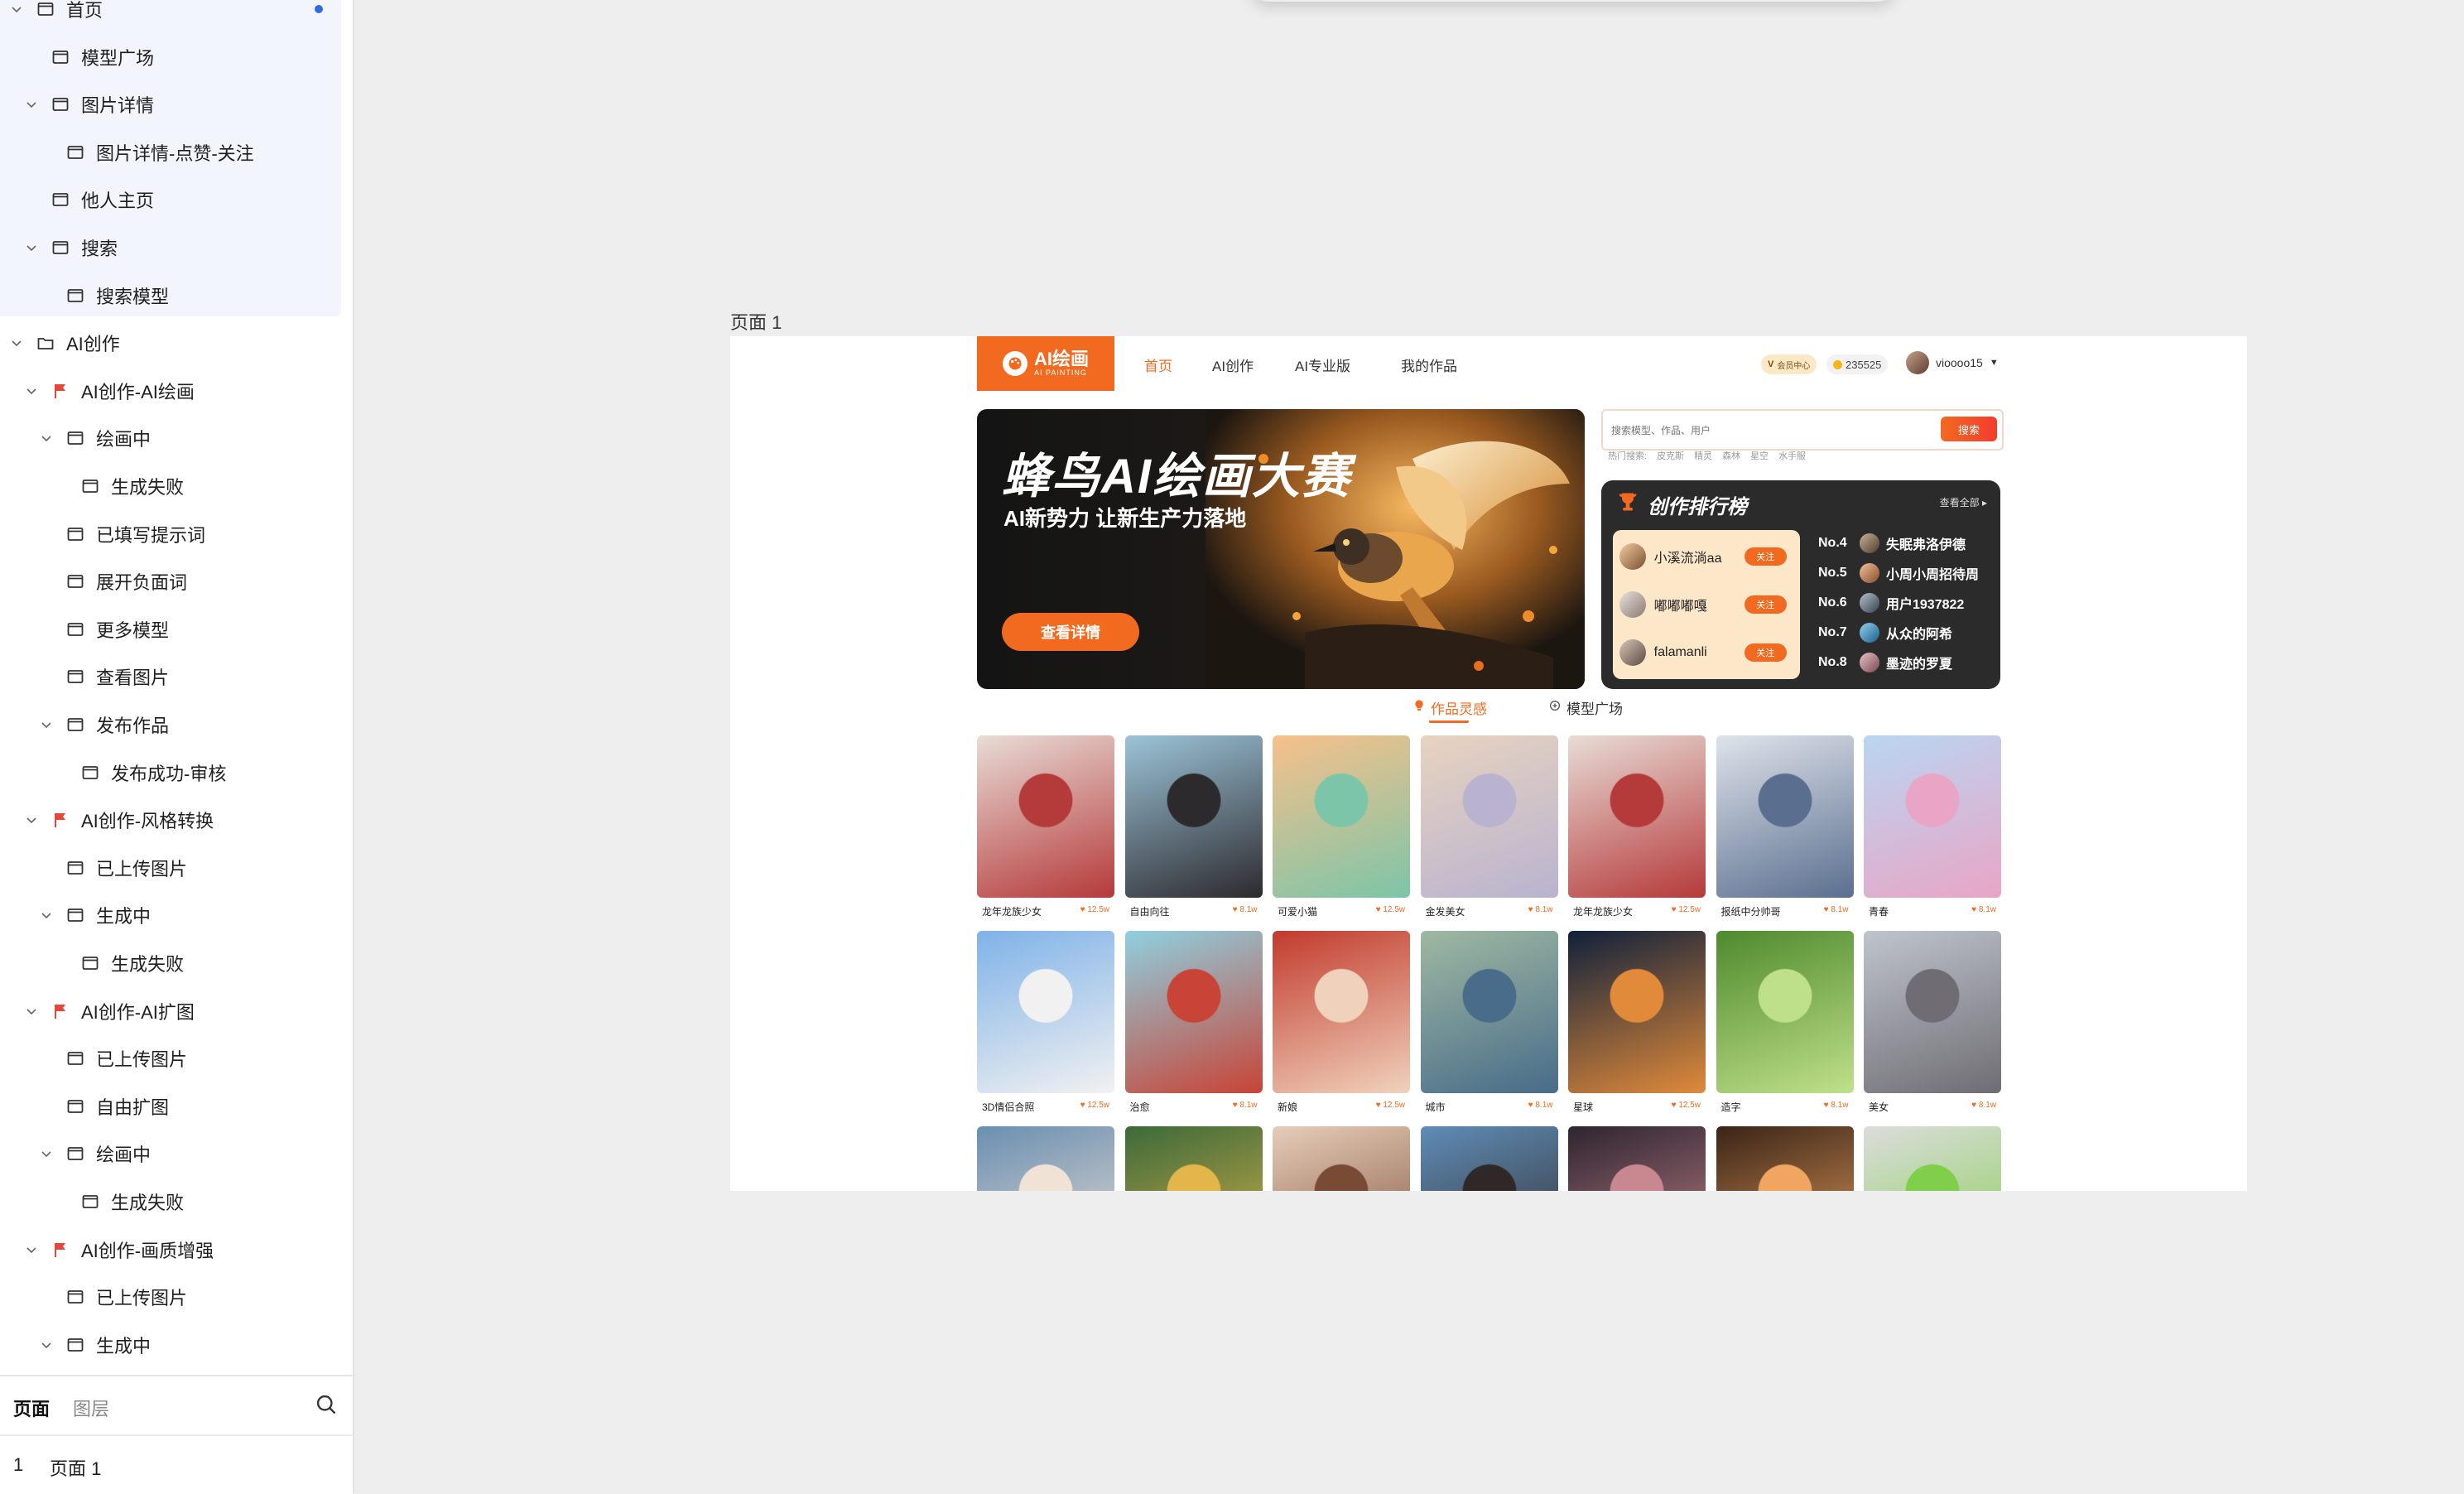 The width and height of the screenshot is (2464, 1494). What do you see at coordinates (1342, 829) in the screenshot?
I see `artwork-card: 可爱小猫 ♥ 12.5w` at bounding box center [1342, 829].